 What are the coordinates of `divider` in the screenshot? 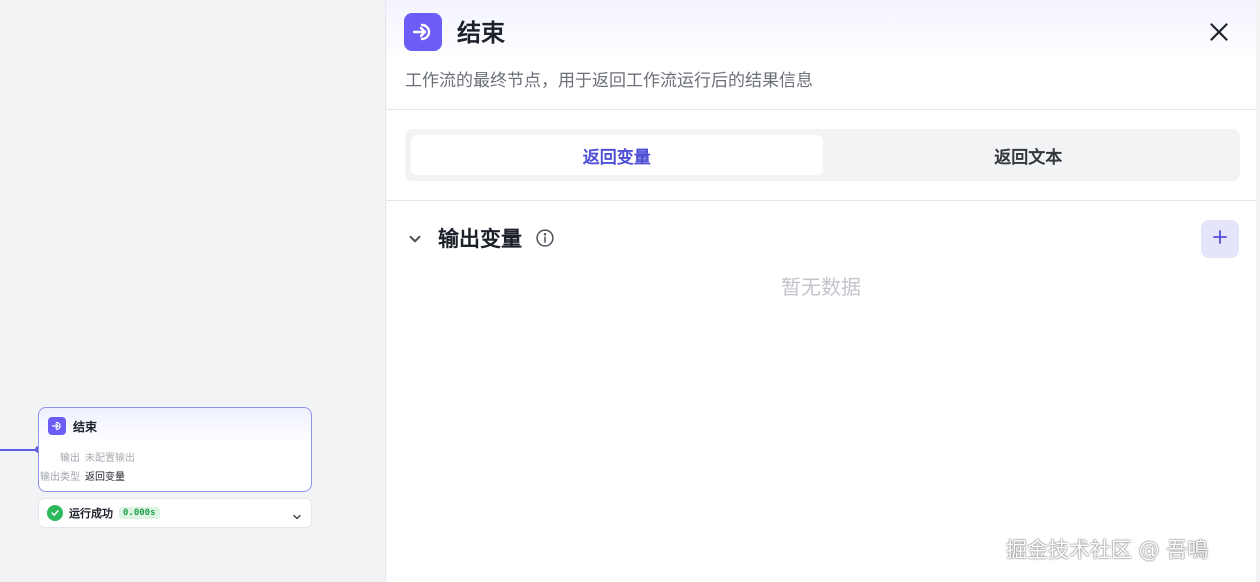 It's located at (821, 200).